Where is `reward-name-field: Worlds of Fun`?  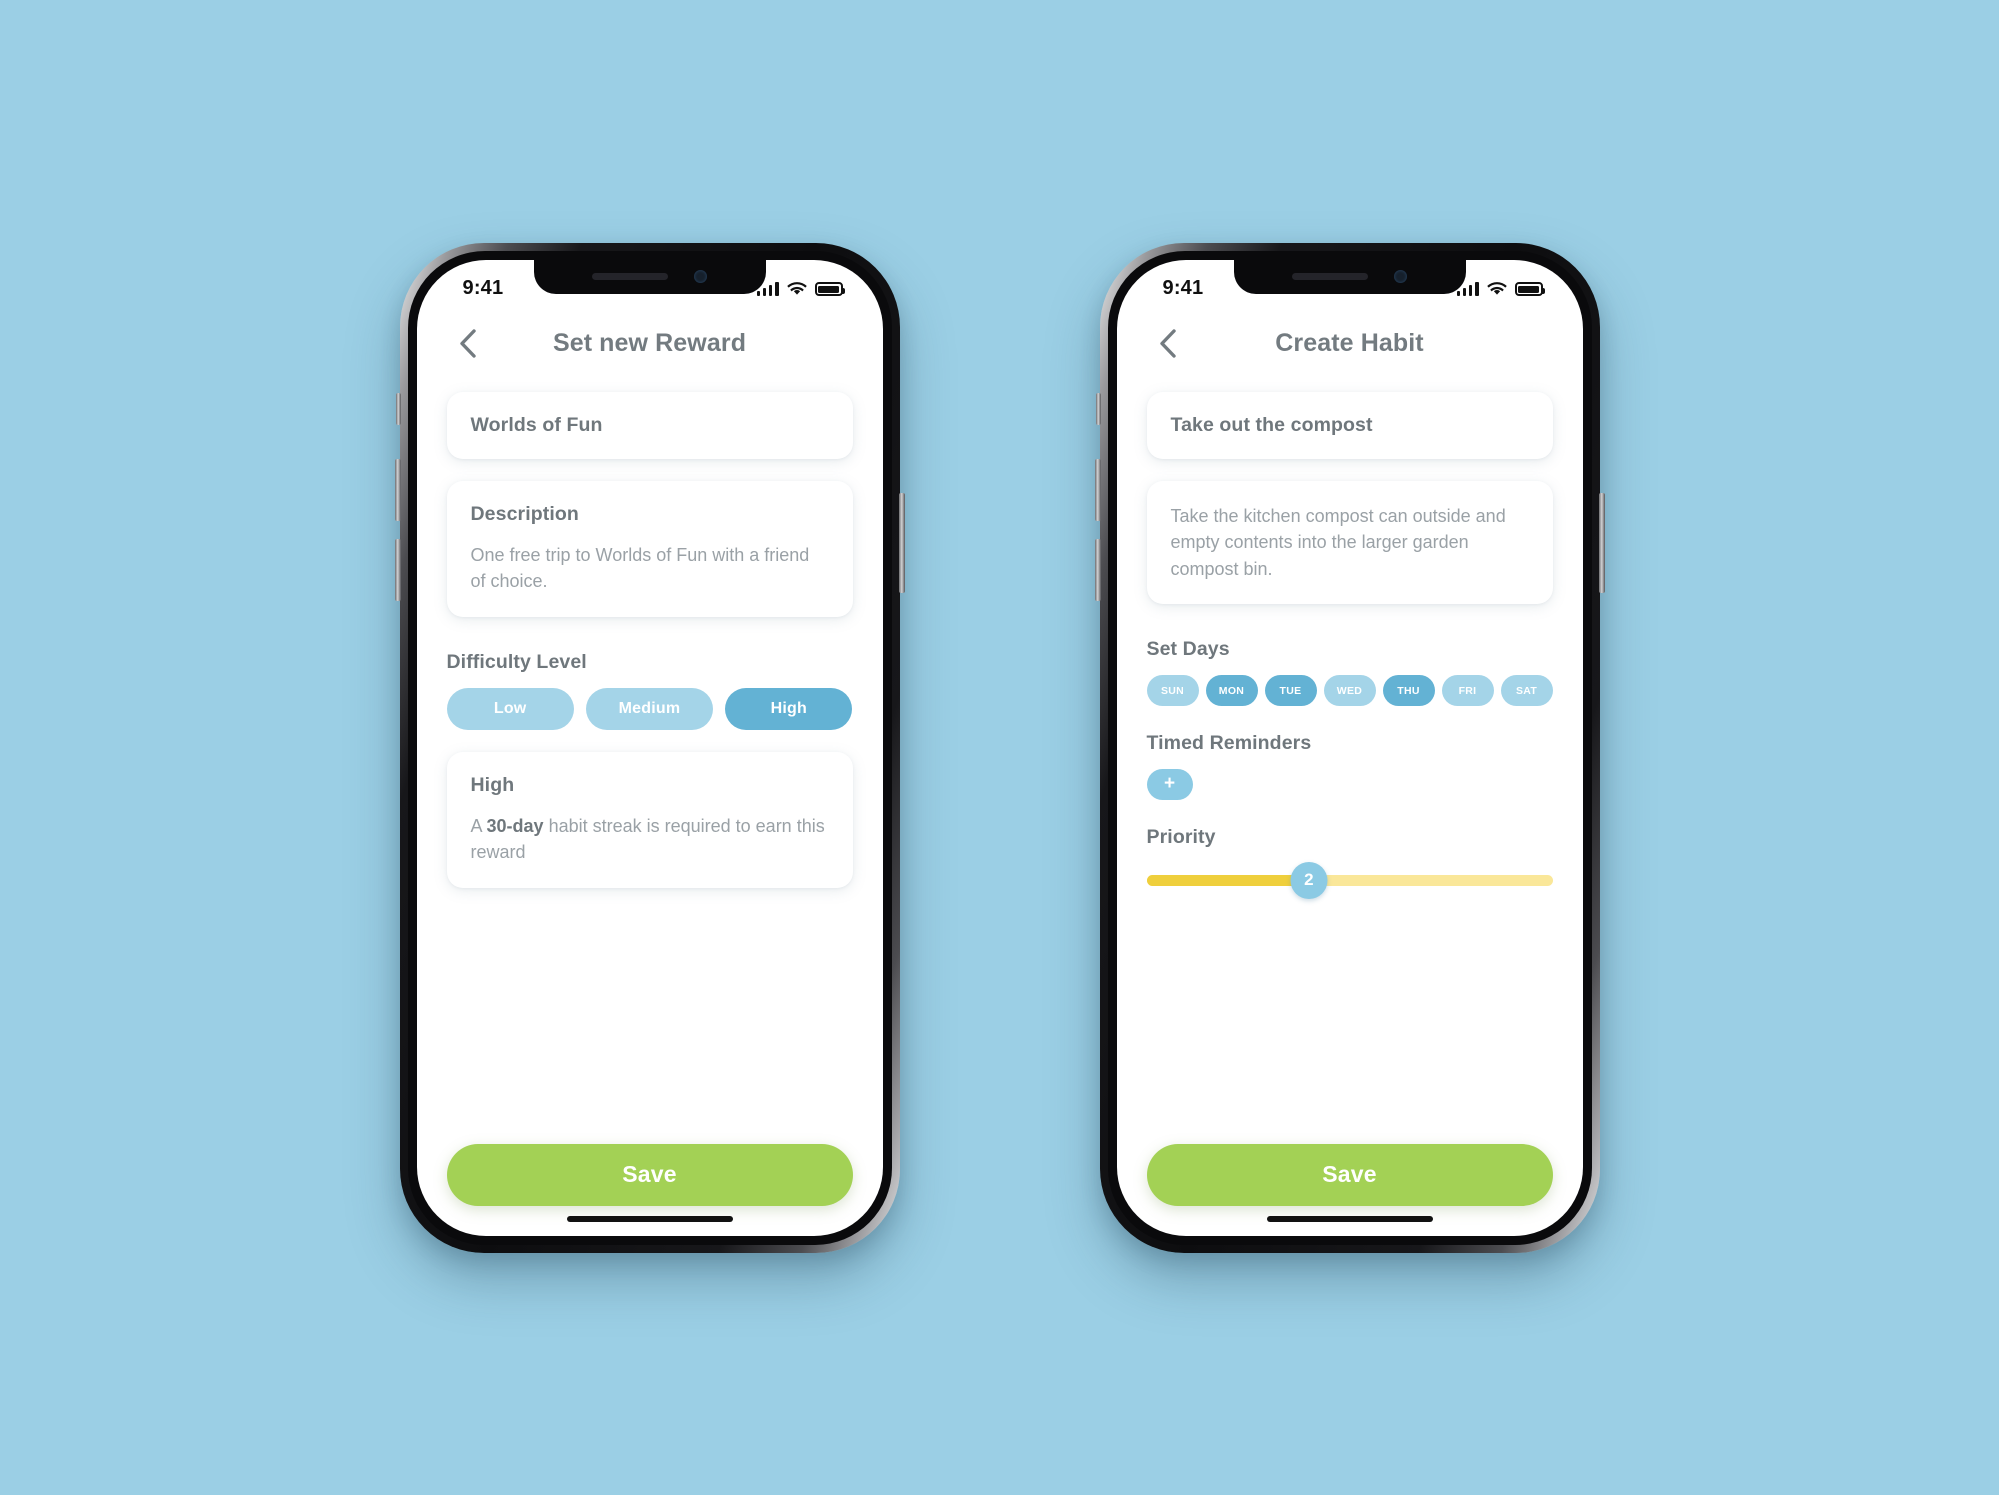
reward-name-field: Worlds of Fun is located at coordinates (649, 425).